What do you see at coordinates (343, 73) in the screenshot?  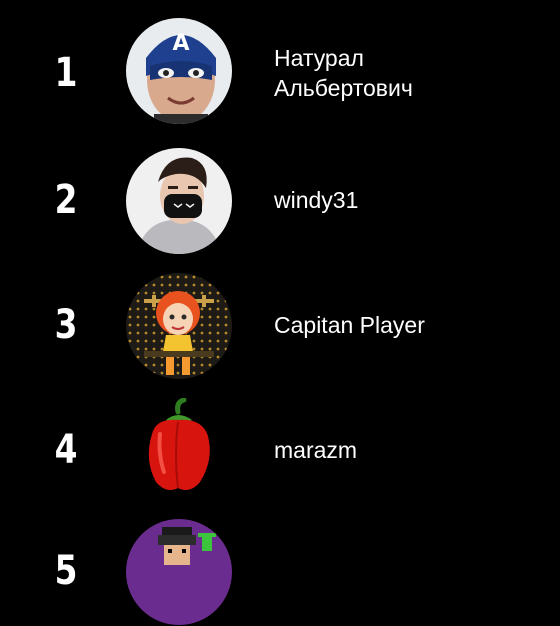 I see `player-name: Натурал Альбертович` at bounding box center [343, 73].